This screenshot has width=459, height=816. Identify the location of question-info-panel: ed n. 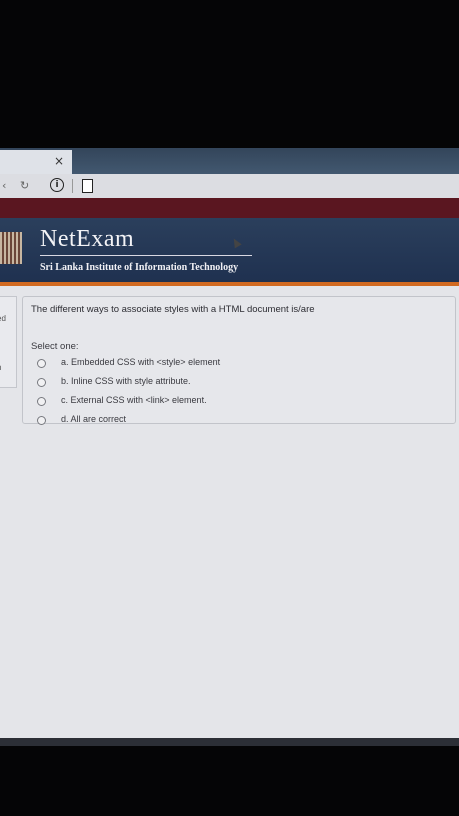
(8, 342).